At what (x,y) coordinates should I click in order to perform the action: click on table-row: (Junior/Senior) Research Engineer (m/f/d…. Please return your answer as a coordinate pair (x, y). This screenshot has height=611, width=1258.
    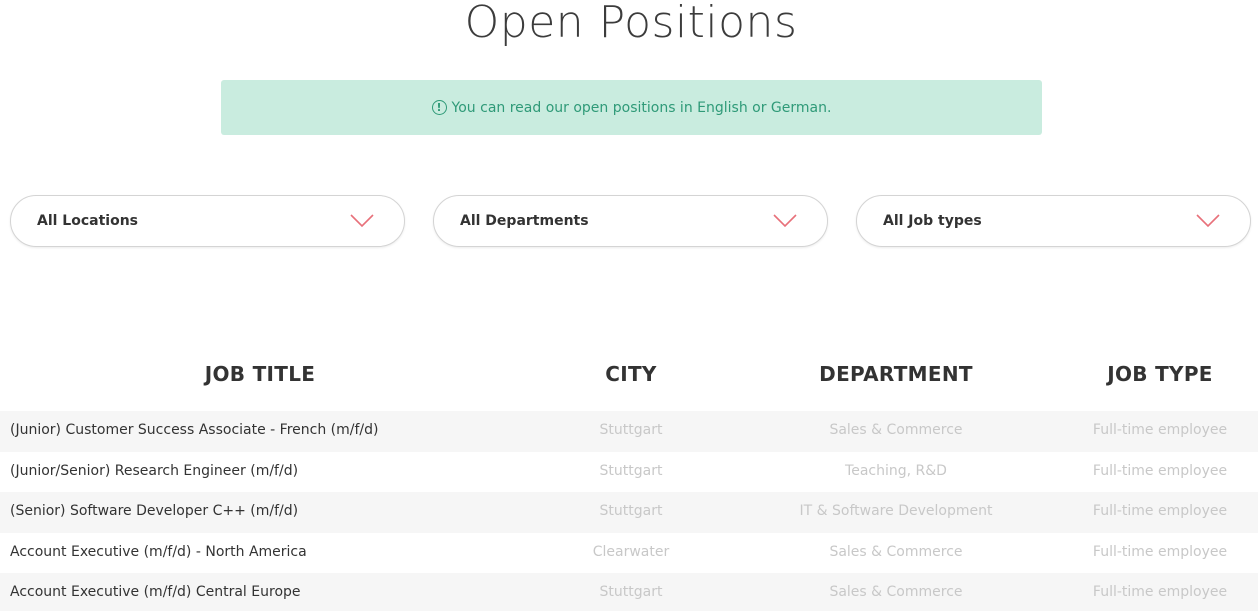
    Looking at the image, I should click on (629, 472).